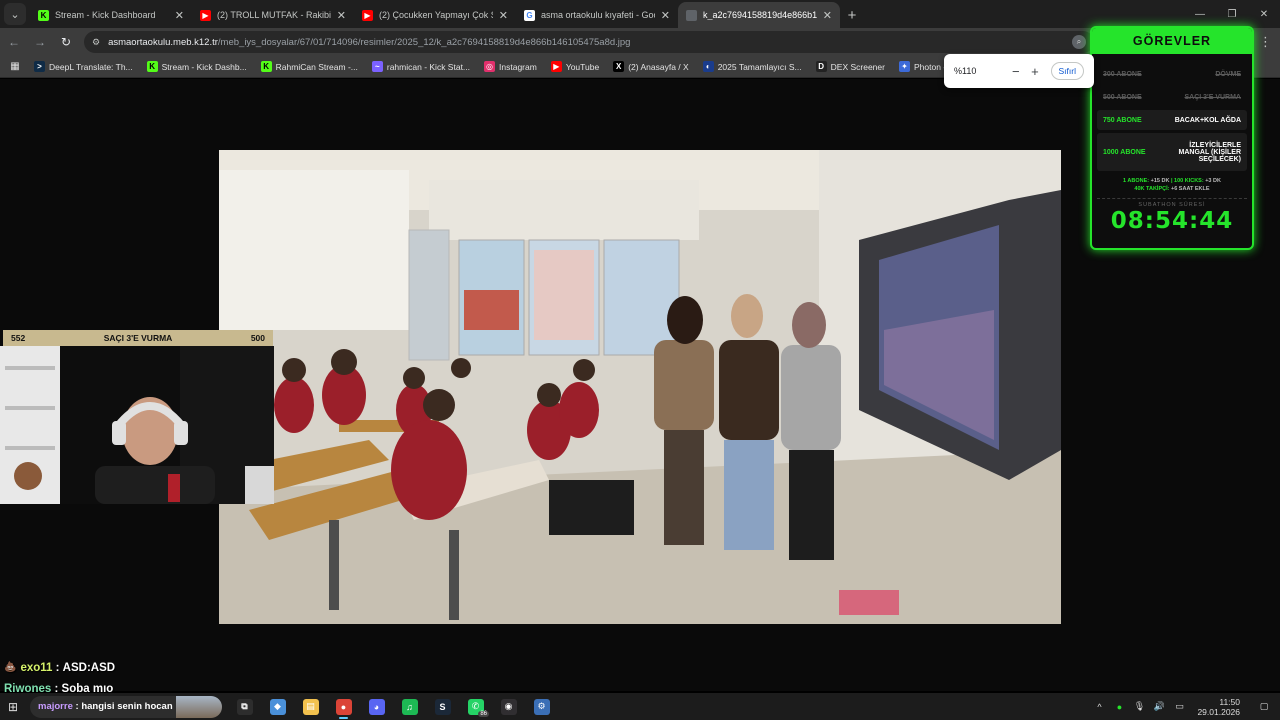 The width and height of the screenshot is (1280, 720). I want to click on subscriber-goal-bar: 552 SAÇI 3'E VURMA 500, so click(138, 338).